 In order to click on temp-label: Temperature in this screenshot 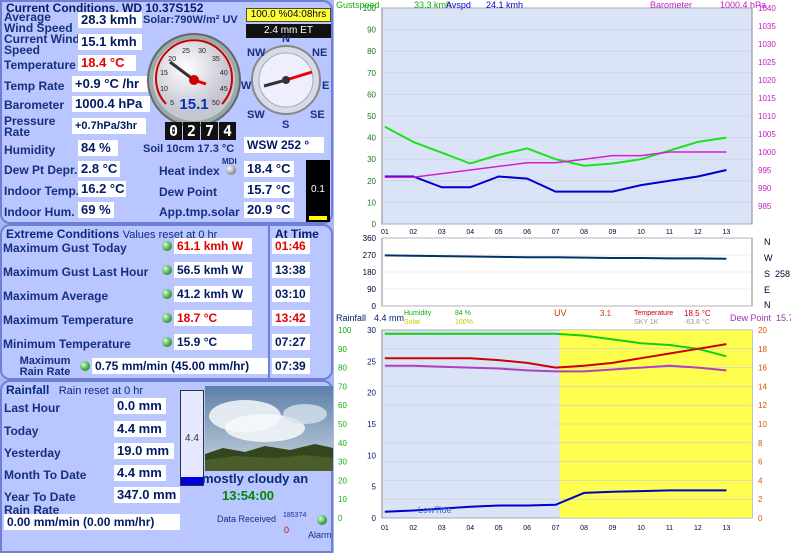, I will do `click(40, 65)`.